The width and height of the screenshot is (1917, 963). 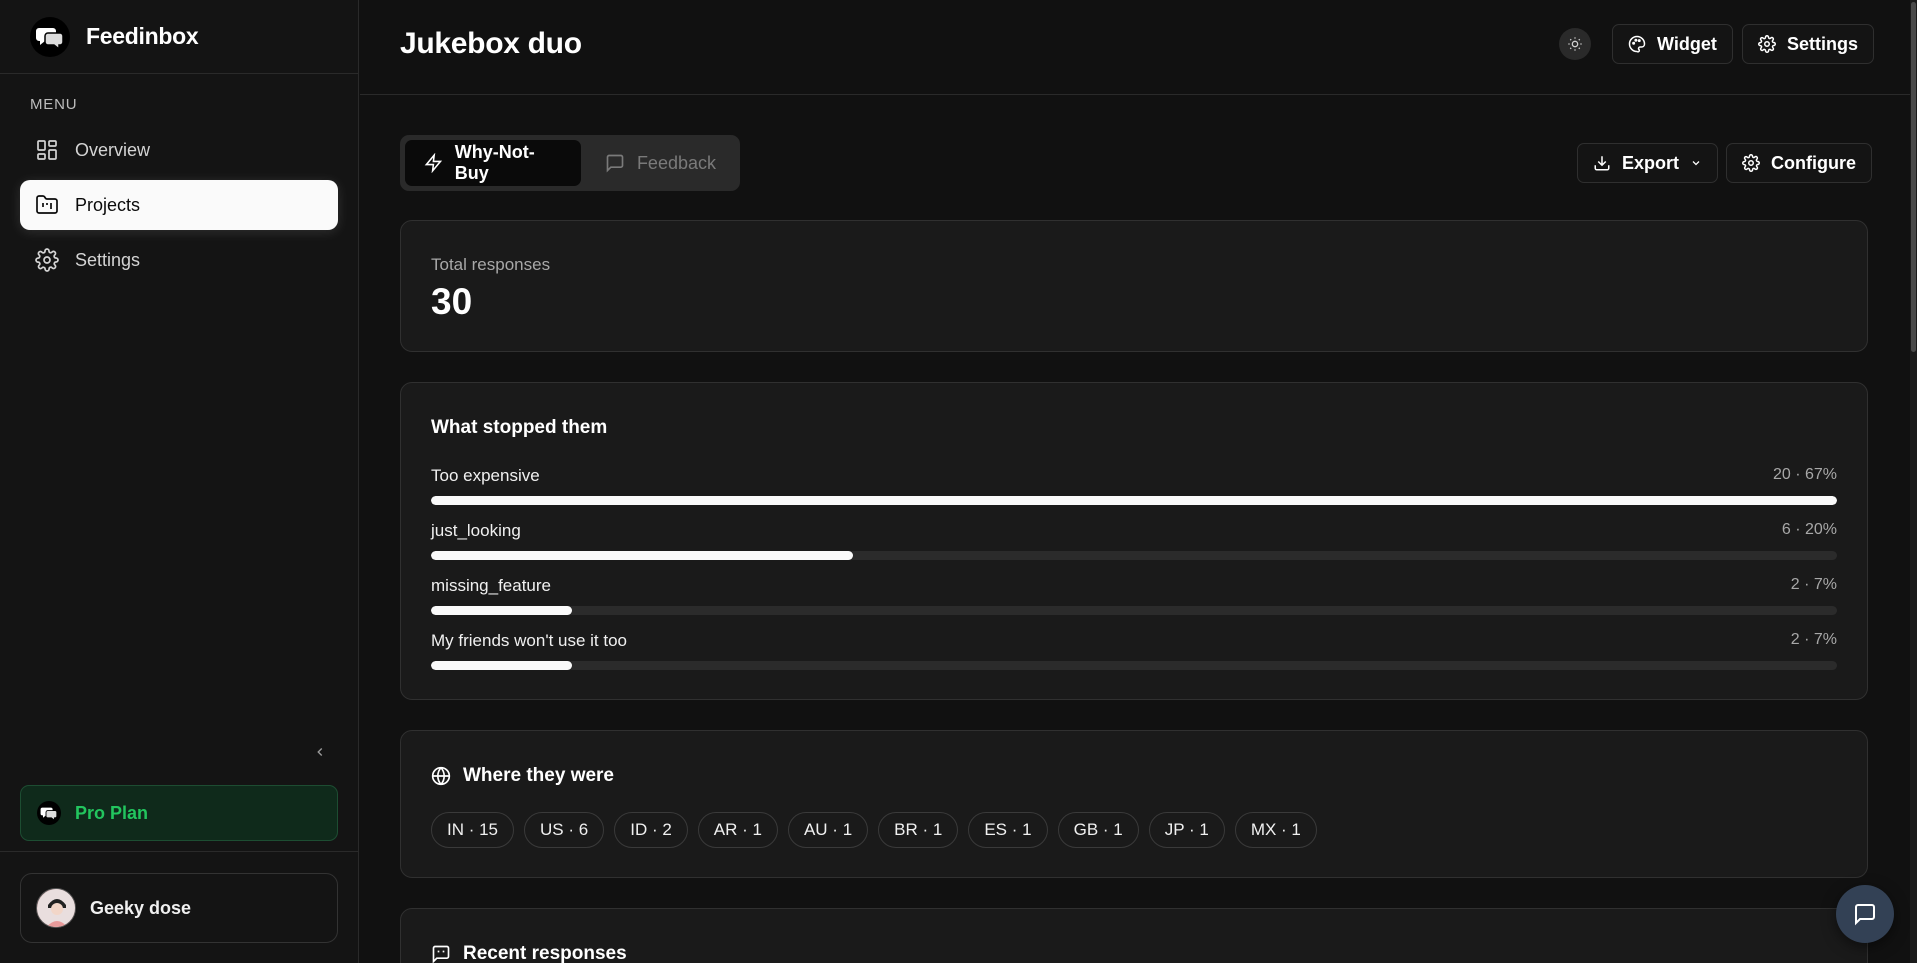 What do you see at coordinates (1651, 162) in the screenshot?
I see `export-label: Export` at bounding box center [1651, 162].